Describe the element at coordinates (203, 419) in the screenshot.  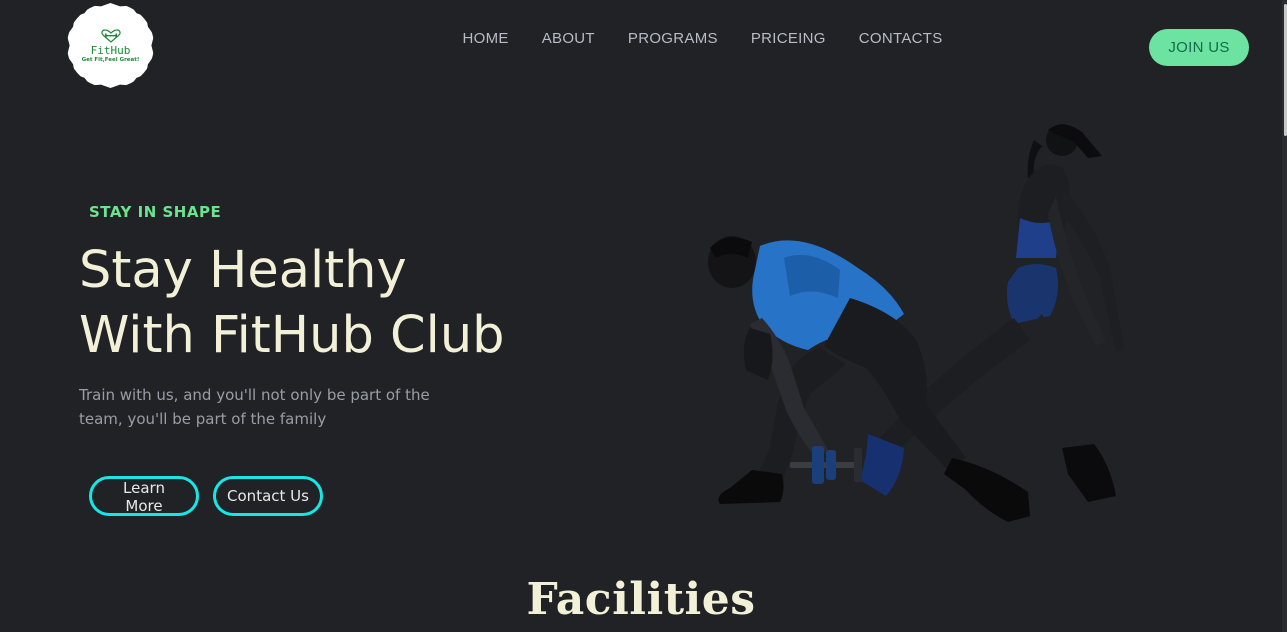
I see `hero-description-line-2: team, you'll be part of the family` at that location.